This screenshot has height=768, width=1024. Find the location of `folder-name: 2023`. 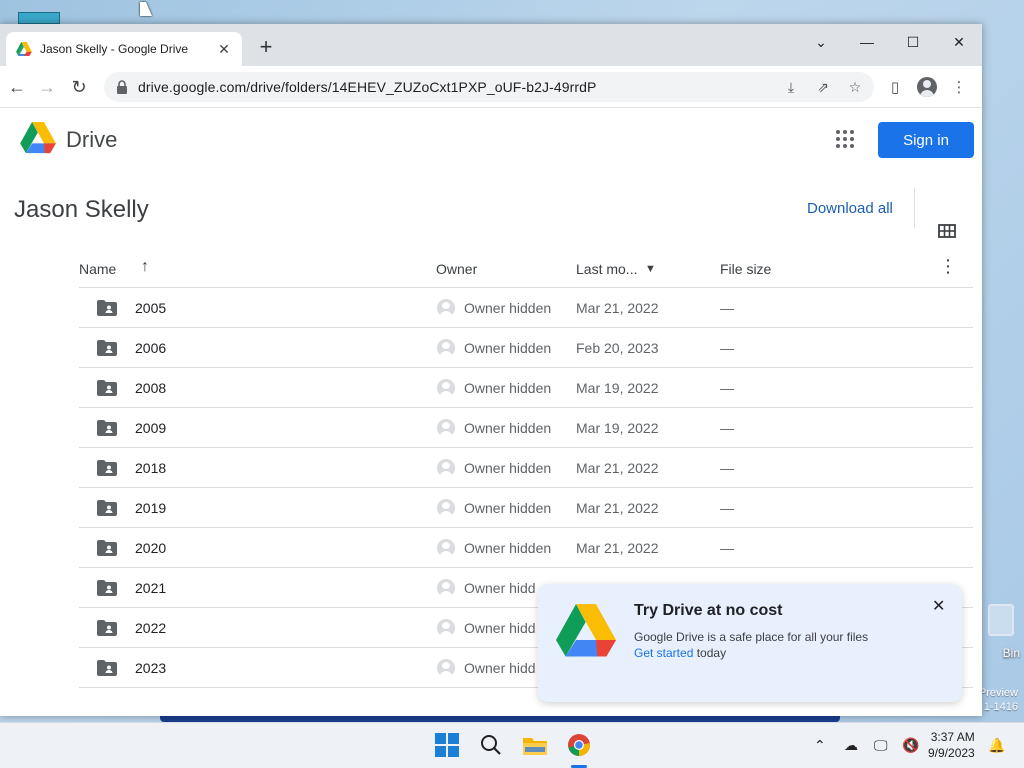

folder-name: 2023 is located at coordinates (150, 668).